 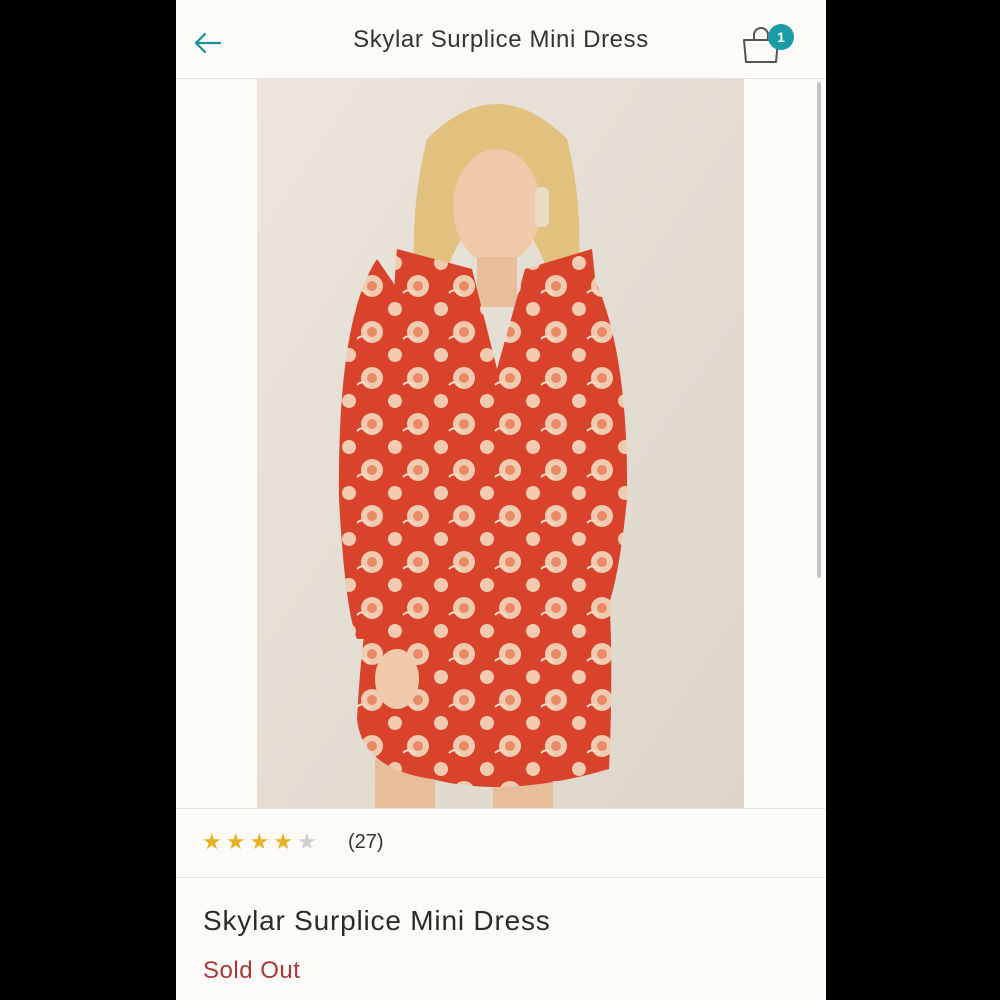 I want to click on review-count: (27), so click(x=366, y=842).